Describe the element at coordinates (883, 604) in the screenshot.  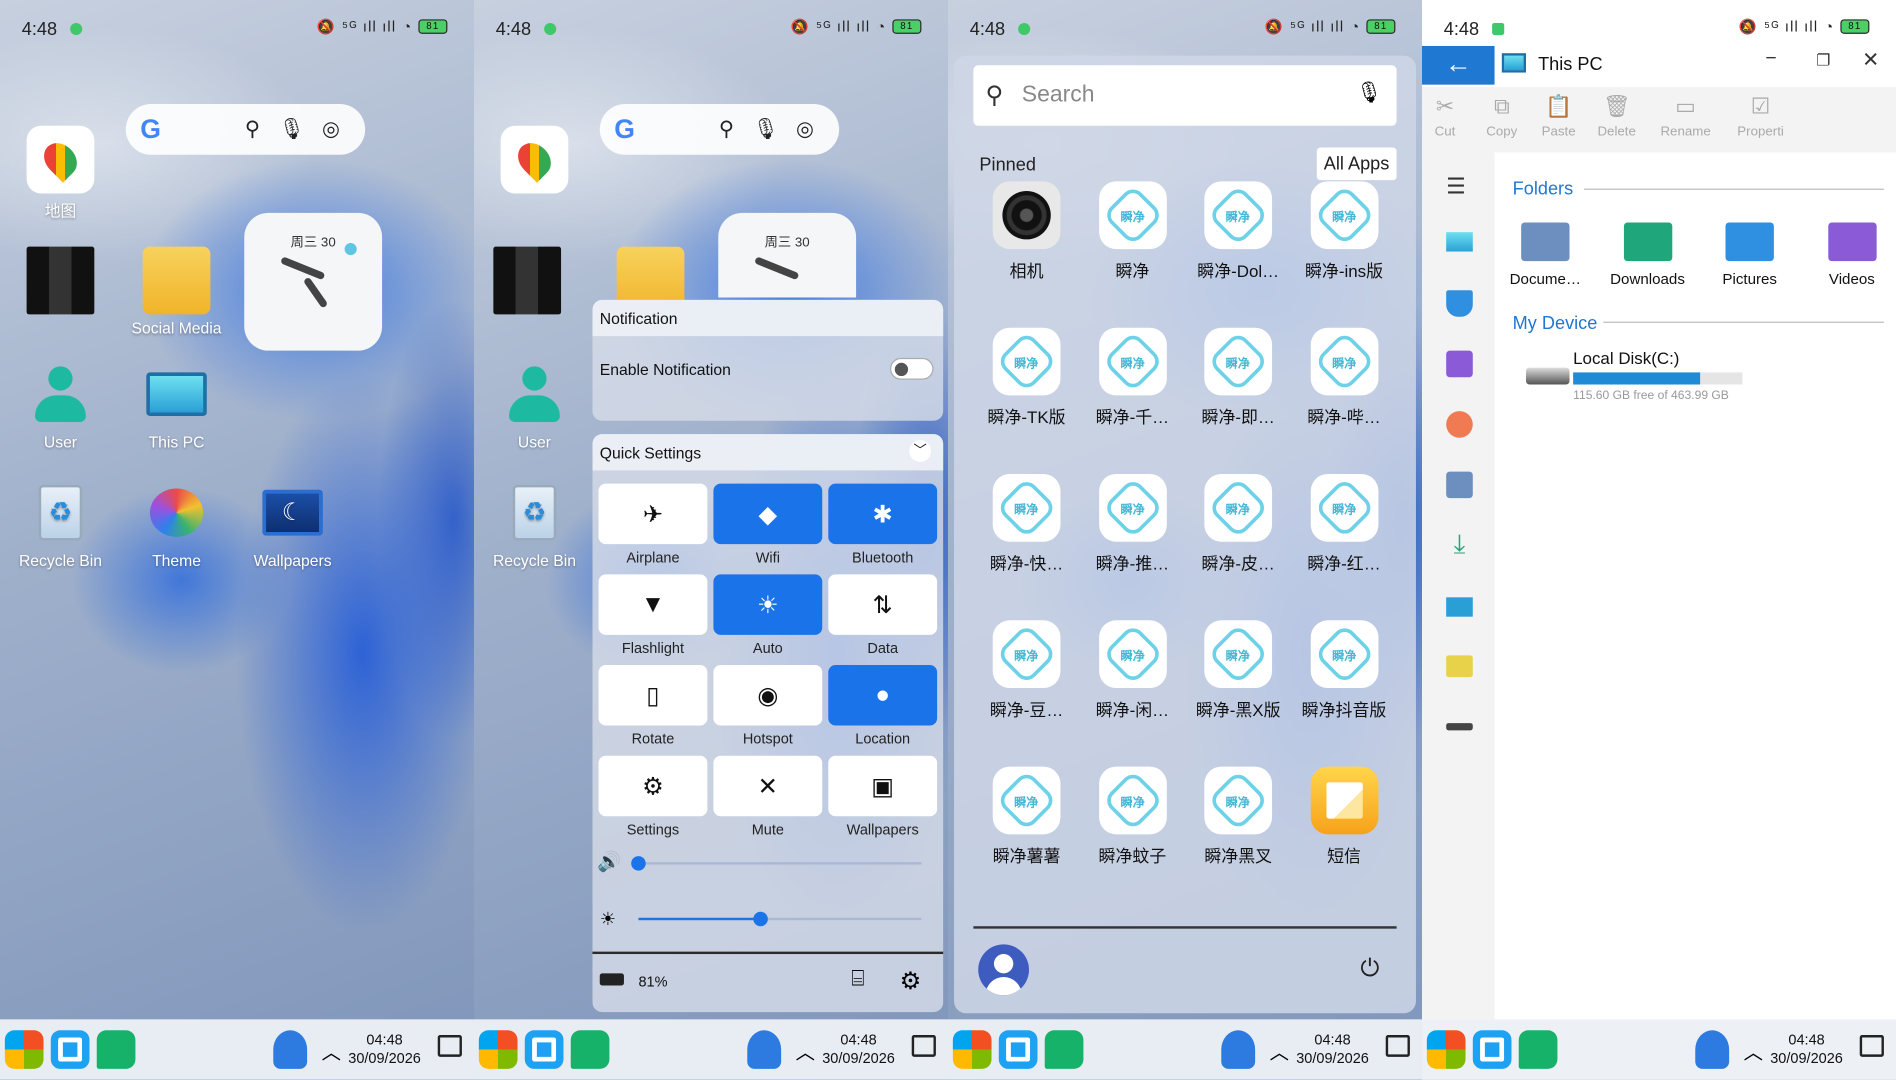
I see `tile-data: ⇅` at that location.